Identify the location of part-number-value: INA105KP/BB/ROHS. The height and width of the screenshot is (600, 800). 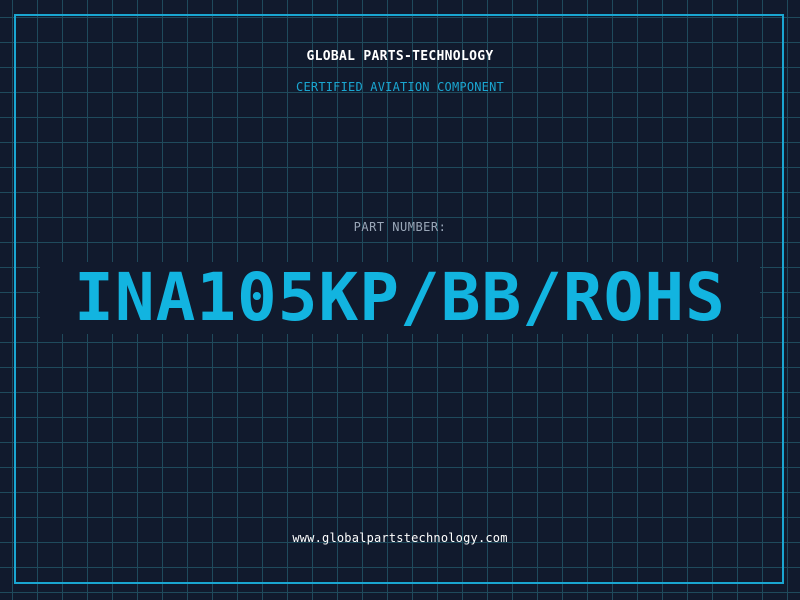
(400, 297).